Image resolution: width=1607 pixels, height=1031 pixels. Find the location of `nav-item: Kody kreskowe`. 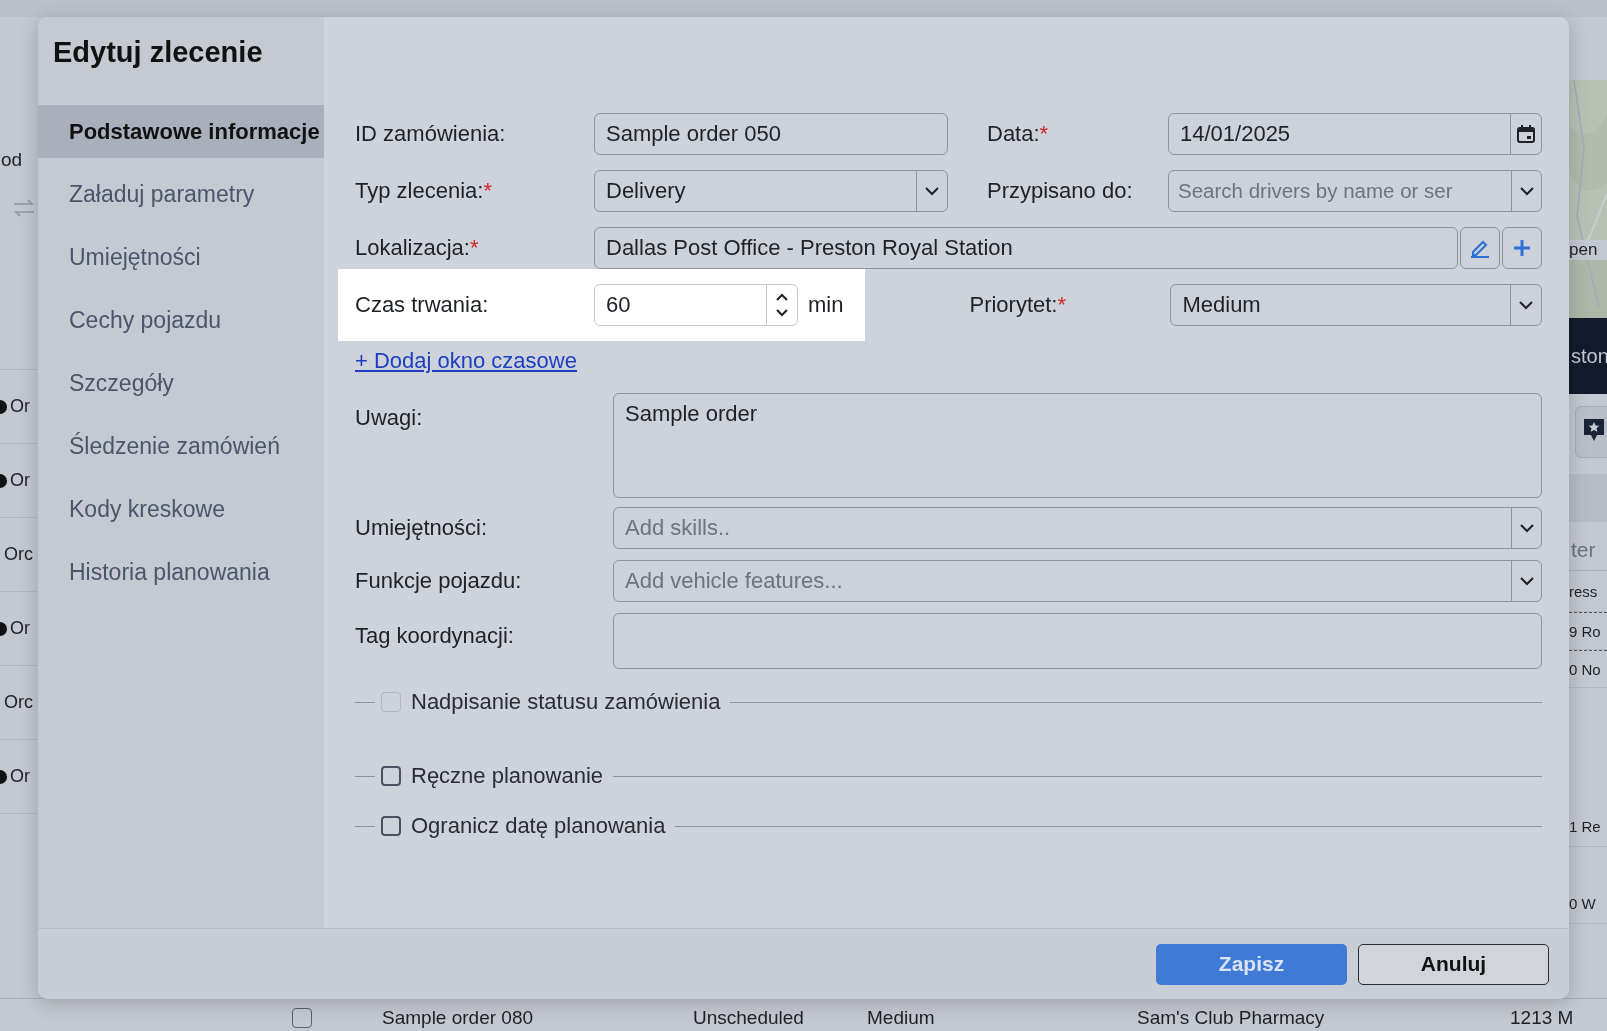

nav-item: Kody kreskowe is located at coordinates (181, 509).